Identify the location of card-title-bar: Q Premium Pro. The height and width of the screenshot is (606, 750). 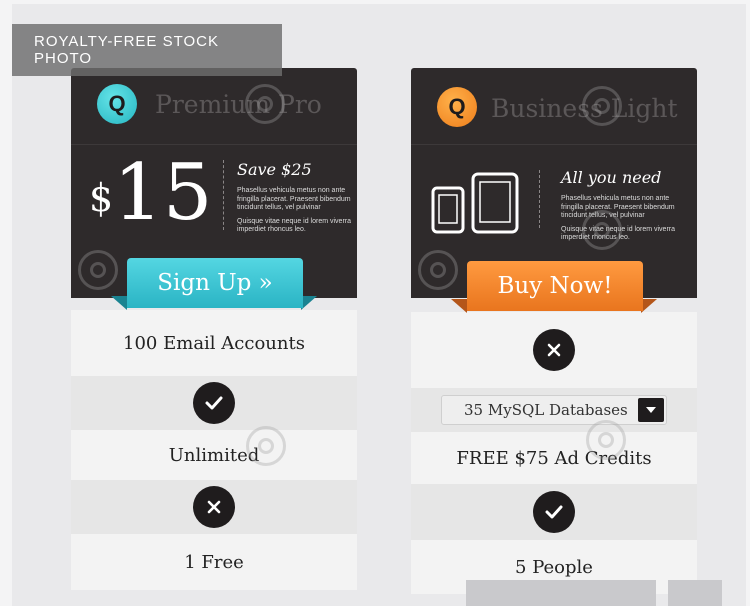
(214, 106).